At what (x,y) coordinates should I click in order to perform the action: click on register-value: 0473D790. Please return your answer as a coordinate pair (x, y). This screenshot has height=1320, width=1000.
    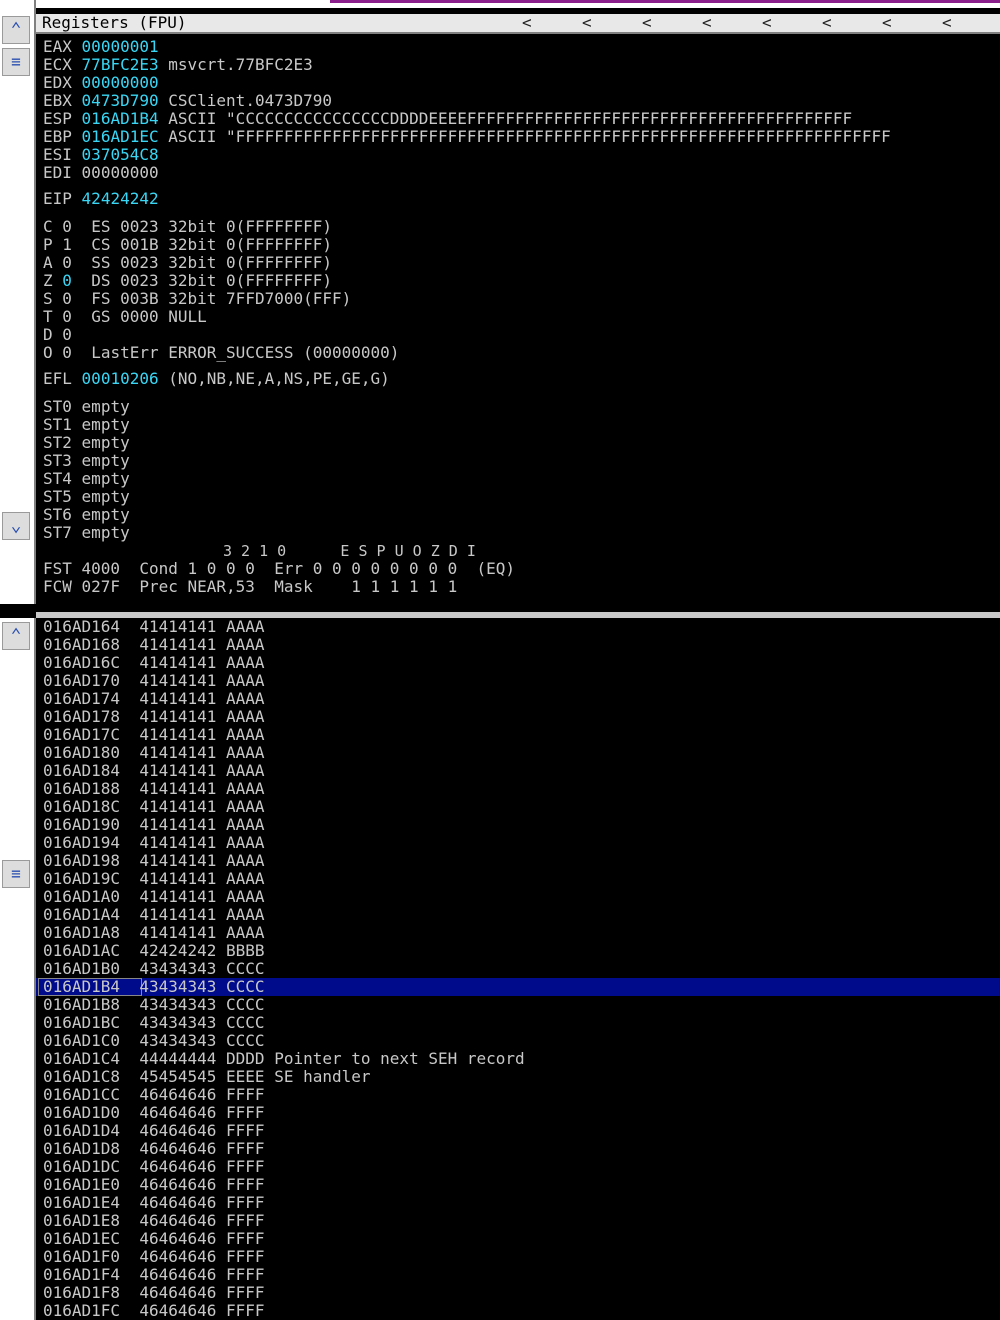
    Looking at the image, I should click on (120, 100).